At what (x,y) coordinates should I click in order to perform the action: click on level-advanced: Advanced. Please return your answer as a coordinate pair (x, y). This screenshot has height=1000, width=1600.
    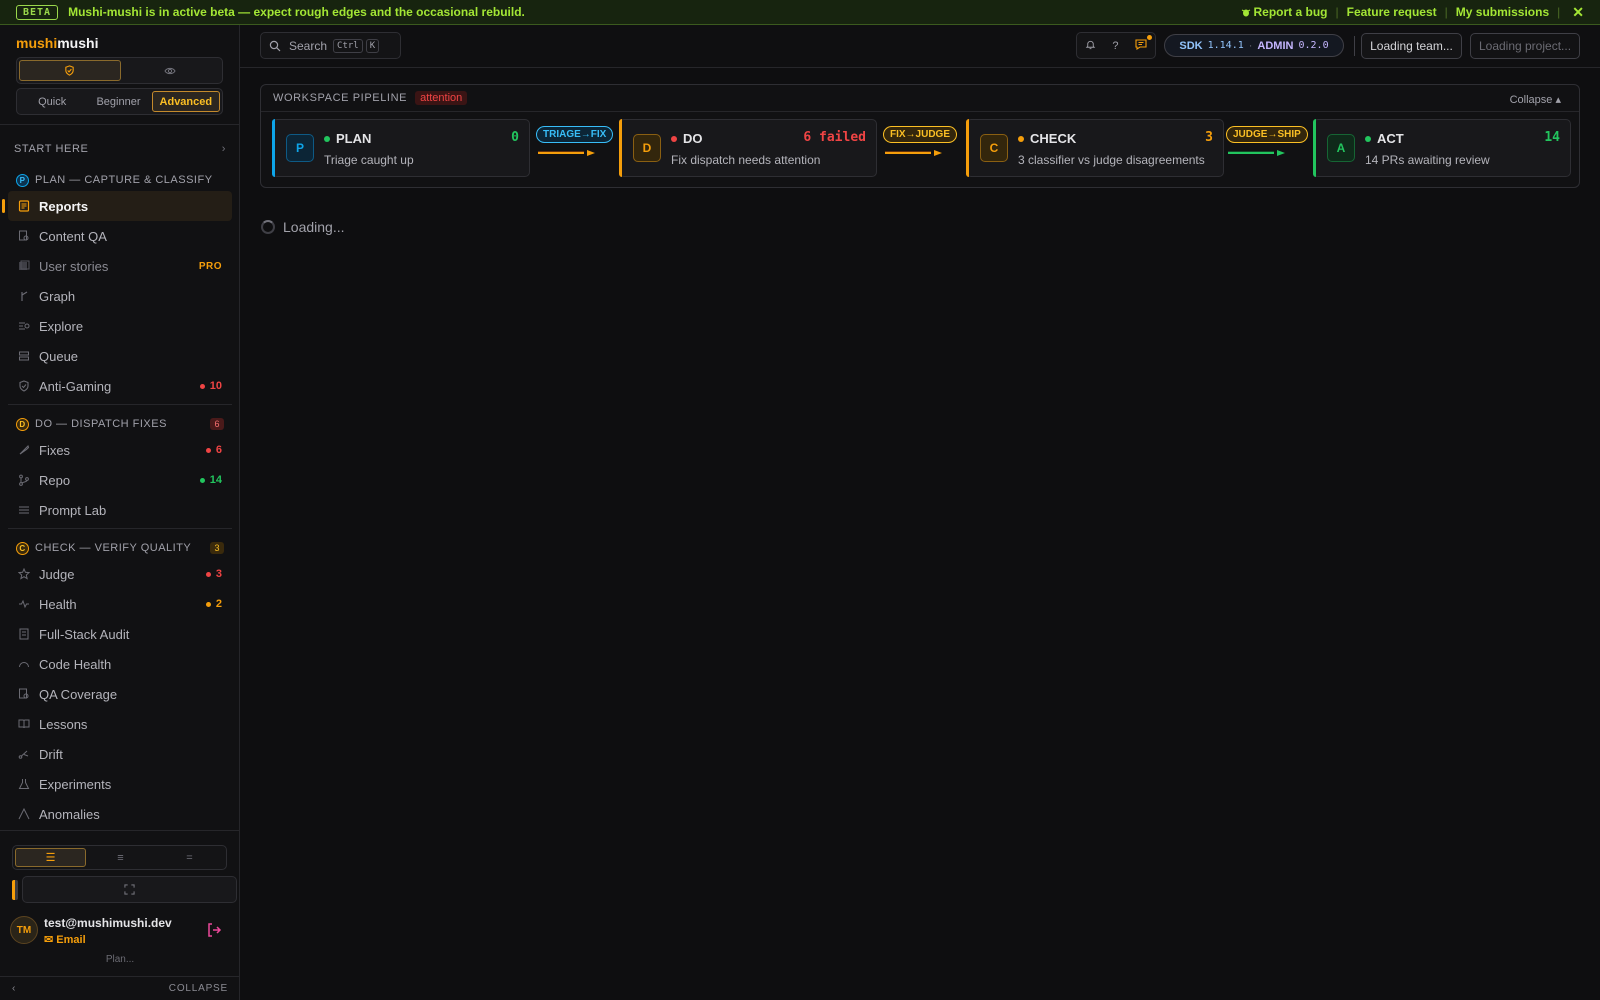
    Looking at the image, I should click on (185, 101).